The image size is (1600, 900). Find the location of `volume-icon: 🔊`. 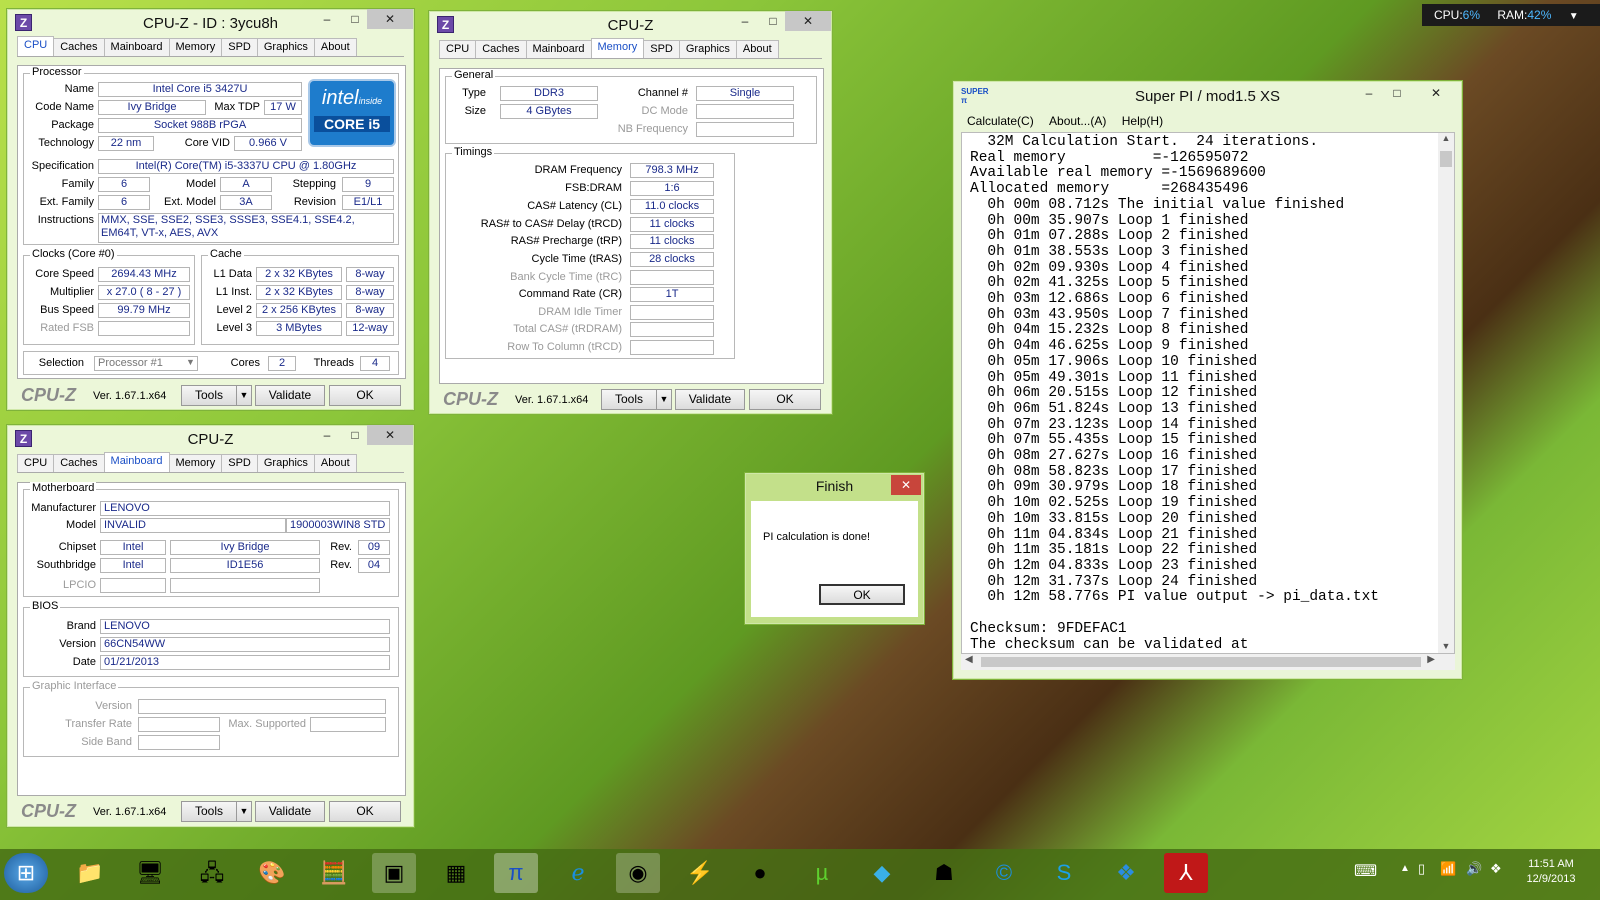

volume-icon: 🔊 is located at coordinates (1474, 869).